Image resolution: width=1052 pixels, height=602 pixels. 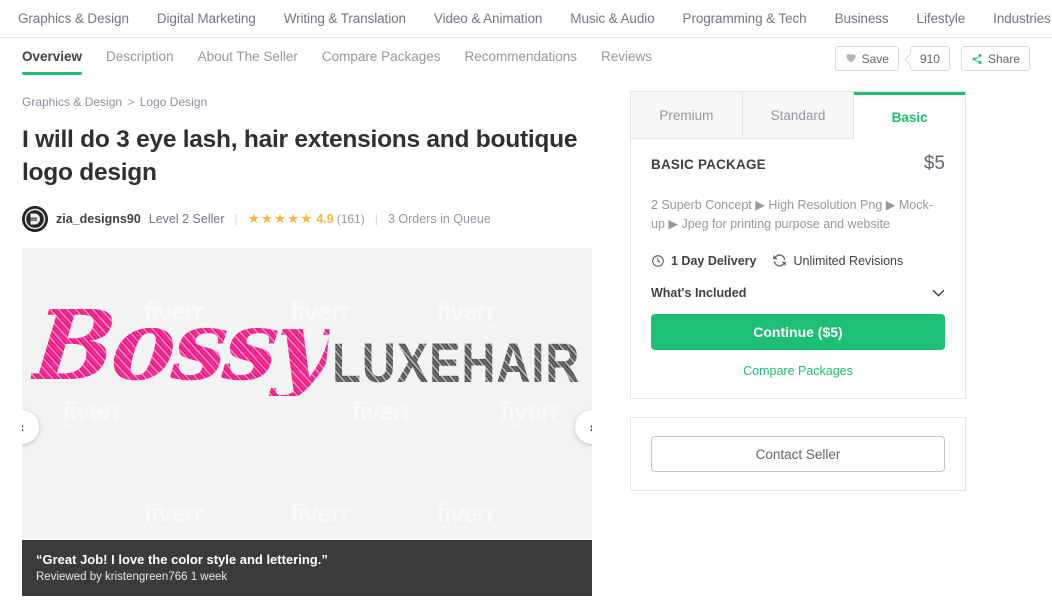 I want to click on category-nav-item-programming-tech: Programming & Tech, so click(x=745, y=18).